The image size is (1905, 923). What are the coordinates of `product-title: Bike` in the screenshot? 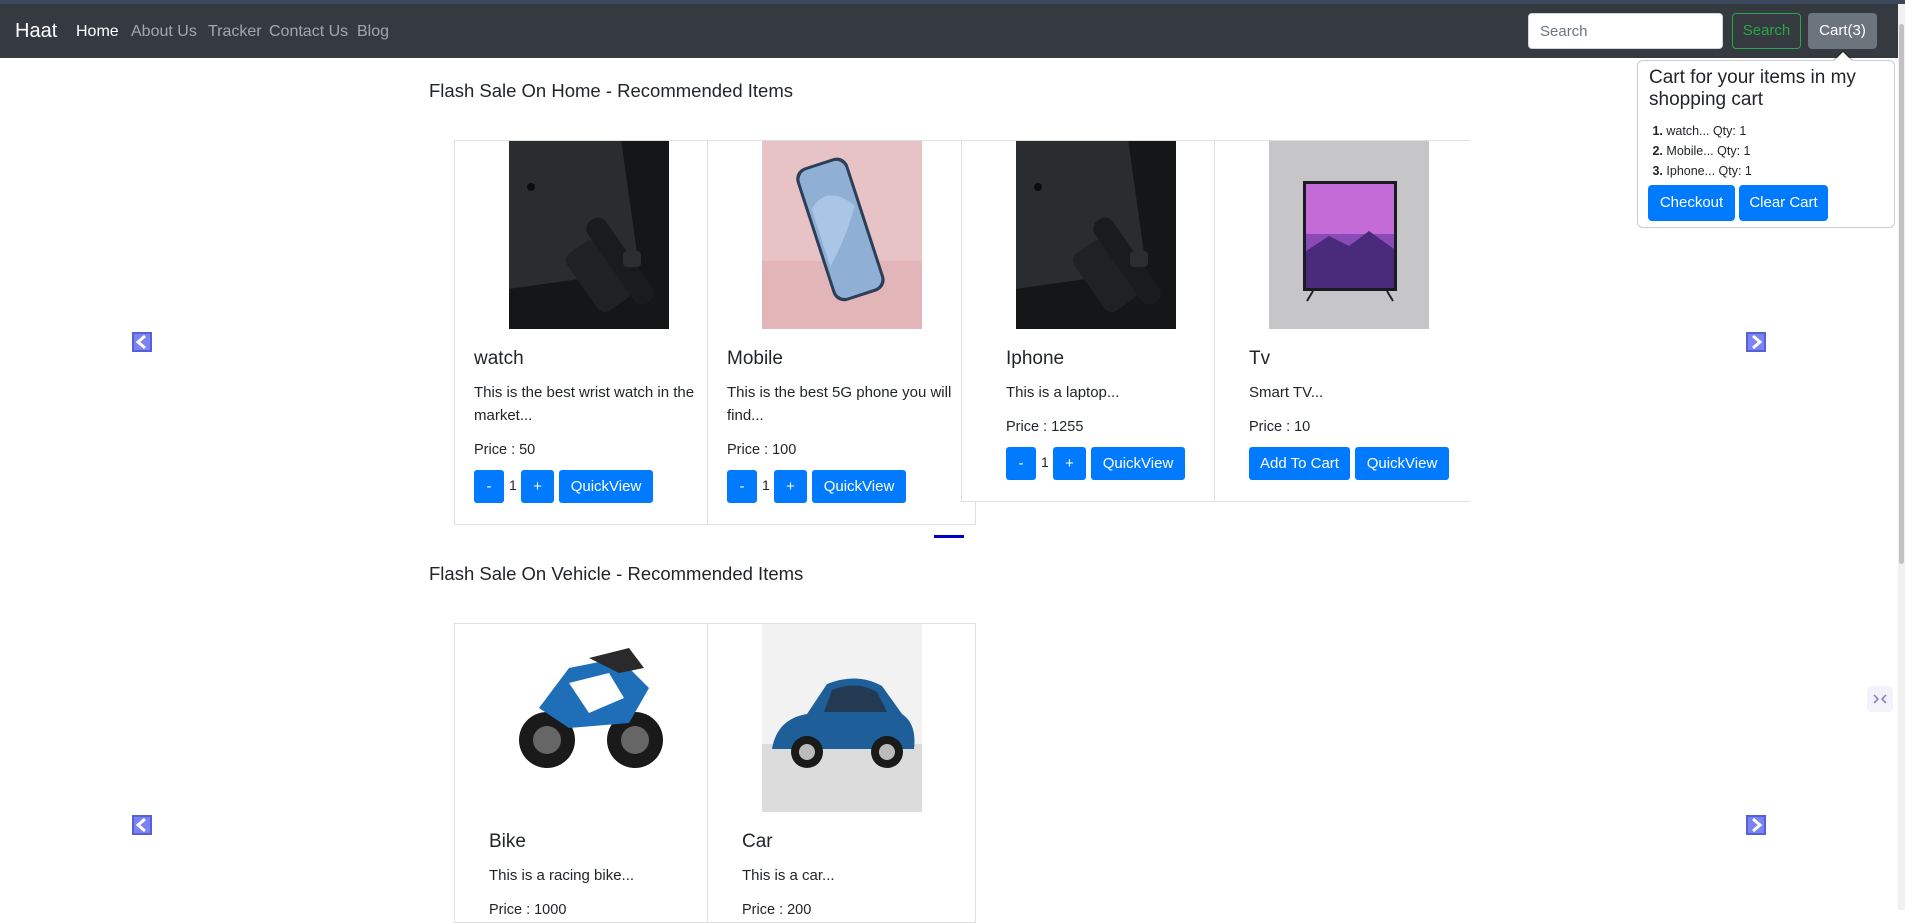 It's located at (507, 841).